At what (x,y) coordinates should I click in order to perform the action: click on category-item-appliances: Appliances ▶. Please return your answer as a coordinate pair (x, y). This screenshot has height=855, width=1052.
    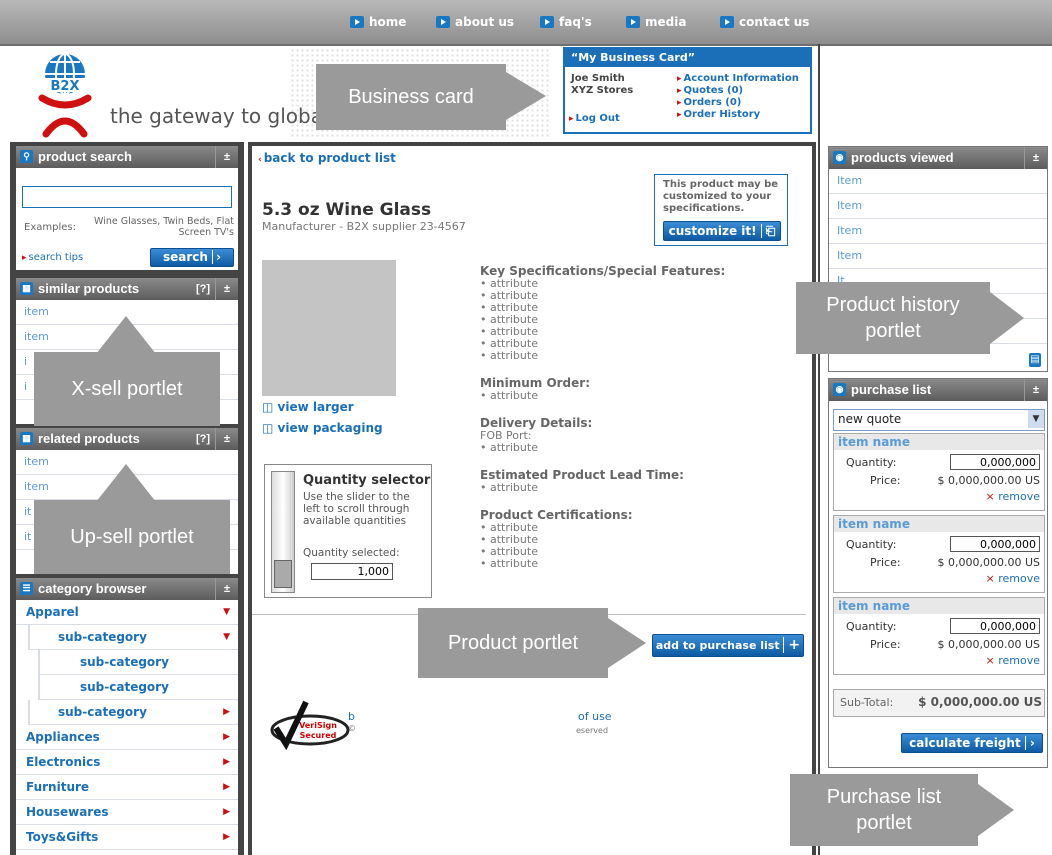
    Looking at the image, I should click on (127, 737).